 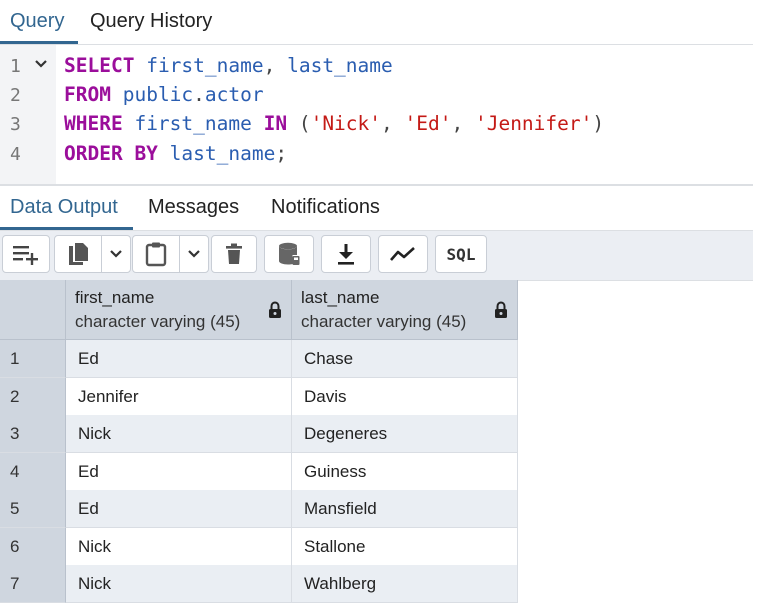 What do you see at coordinates (405, 509) in the screenshot?
I see `cell-last-name: Mansfield` at bounding box center [405, 509].